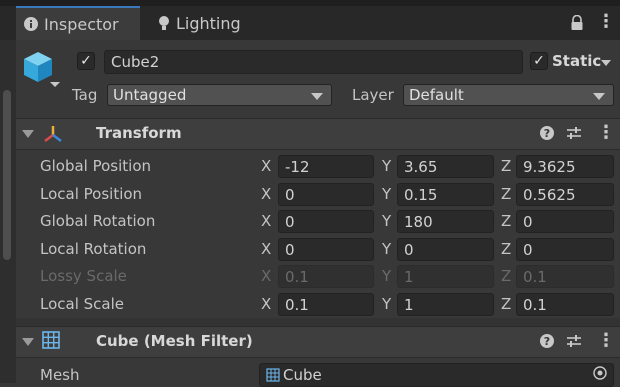  What do you see at coordinates (150, 95) in the screenshot?
I see `tag-dropdown-value: Untagged` at bounding box center [150, 95].